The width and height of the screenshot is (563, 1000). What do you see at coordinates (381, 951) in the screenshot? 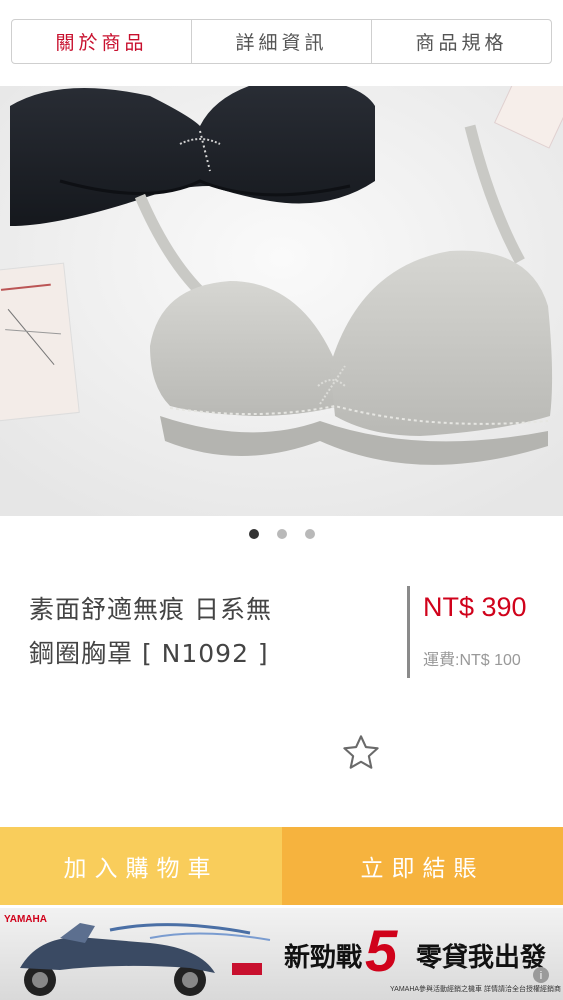
I see `ad-number: 5` at bounding box center [381, 951].